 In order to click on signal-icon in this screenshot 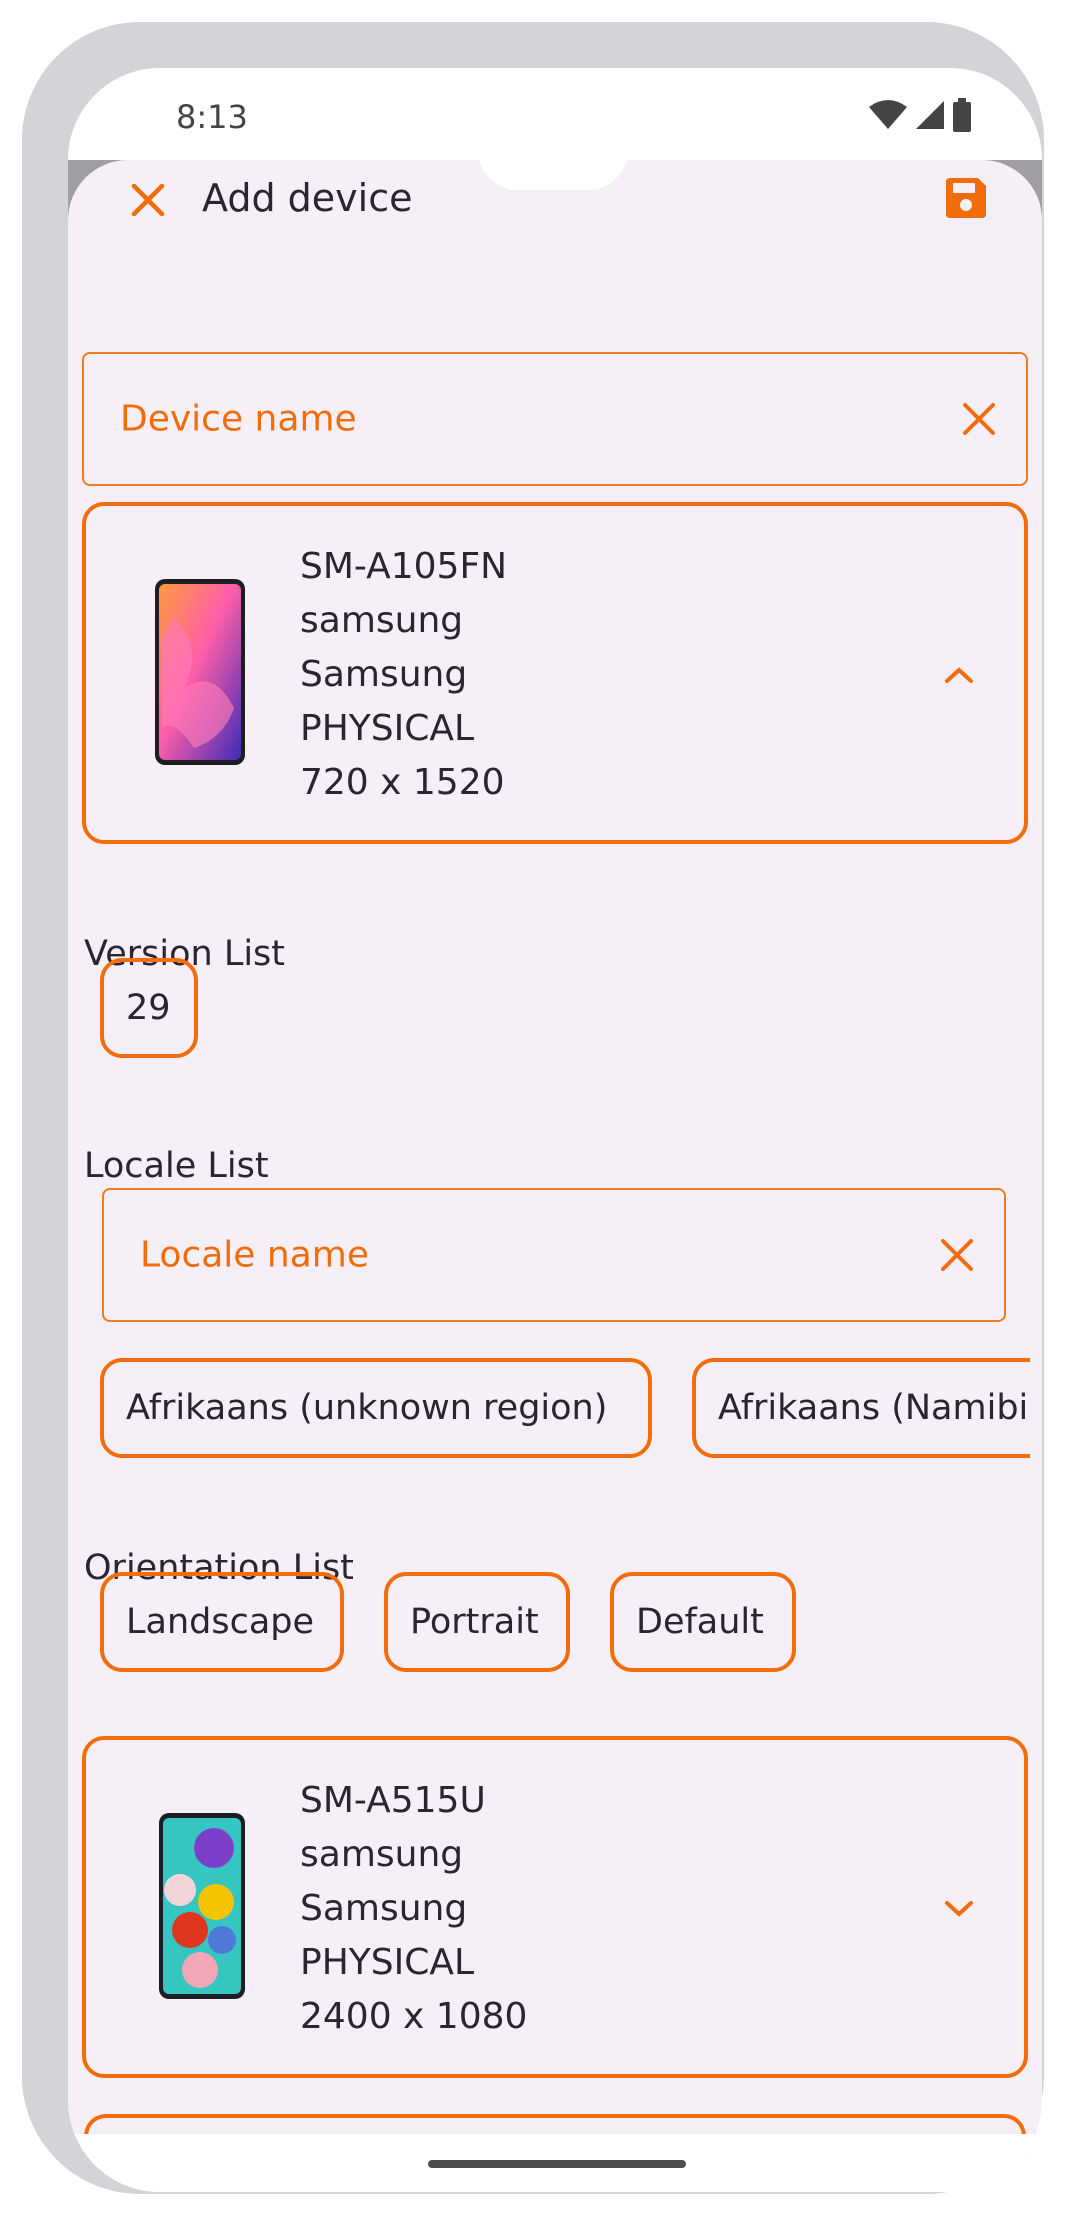, I will do `click(930, 115)`.